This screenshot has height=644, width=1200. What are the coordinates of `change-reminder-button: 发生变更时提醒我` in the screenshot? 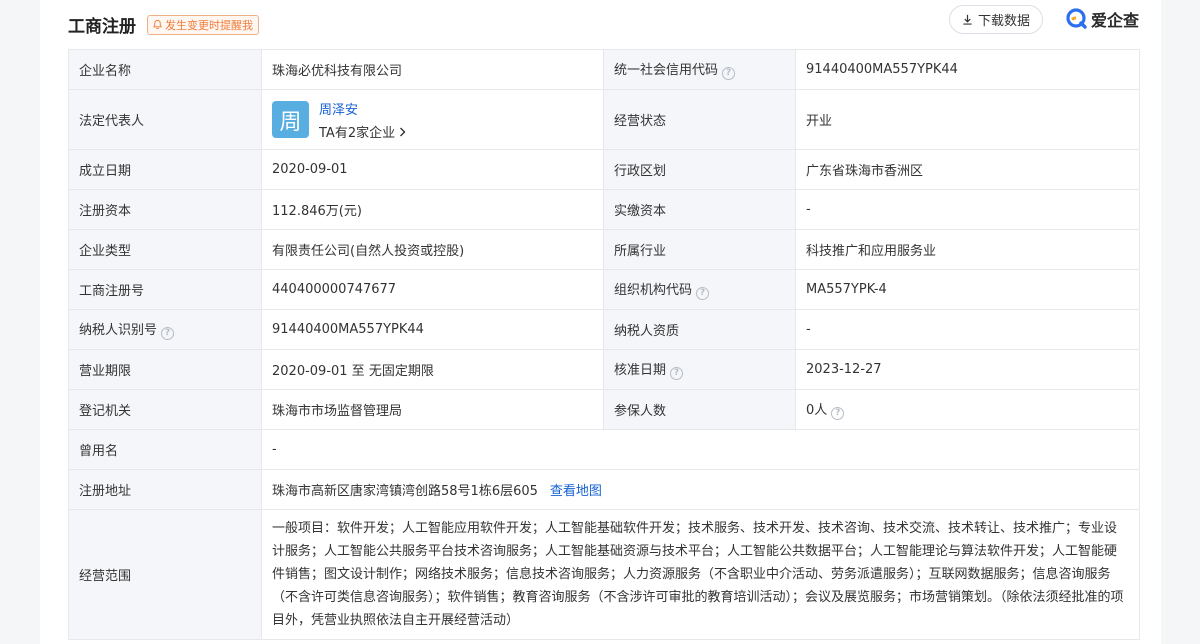 It's located at (203, 24).